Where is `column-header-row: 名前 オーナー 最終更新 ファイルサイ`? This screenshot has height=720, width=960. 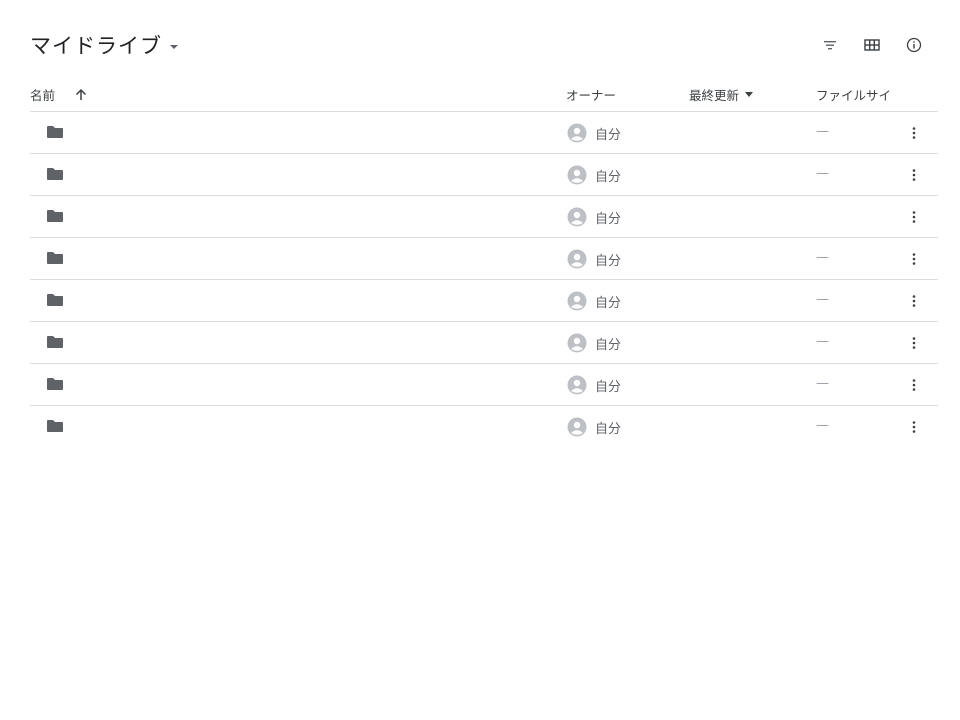 column-header-row: 名前 オーナー 最終更新 ファイルサイ is located at coordinates (484, 96).